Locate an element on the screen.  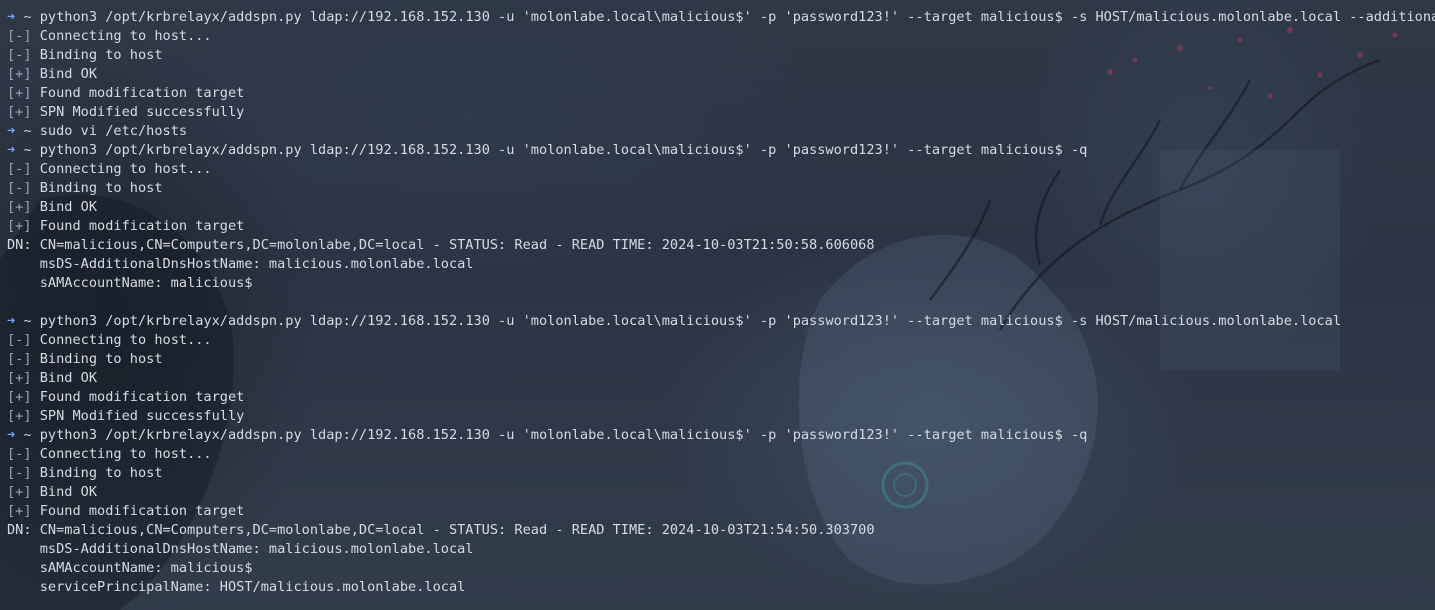
prompt-line: ➜ ~ sudo vi /etc/hosts is located at coordinates (721, 131).